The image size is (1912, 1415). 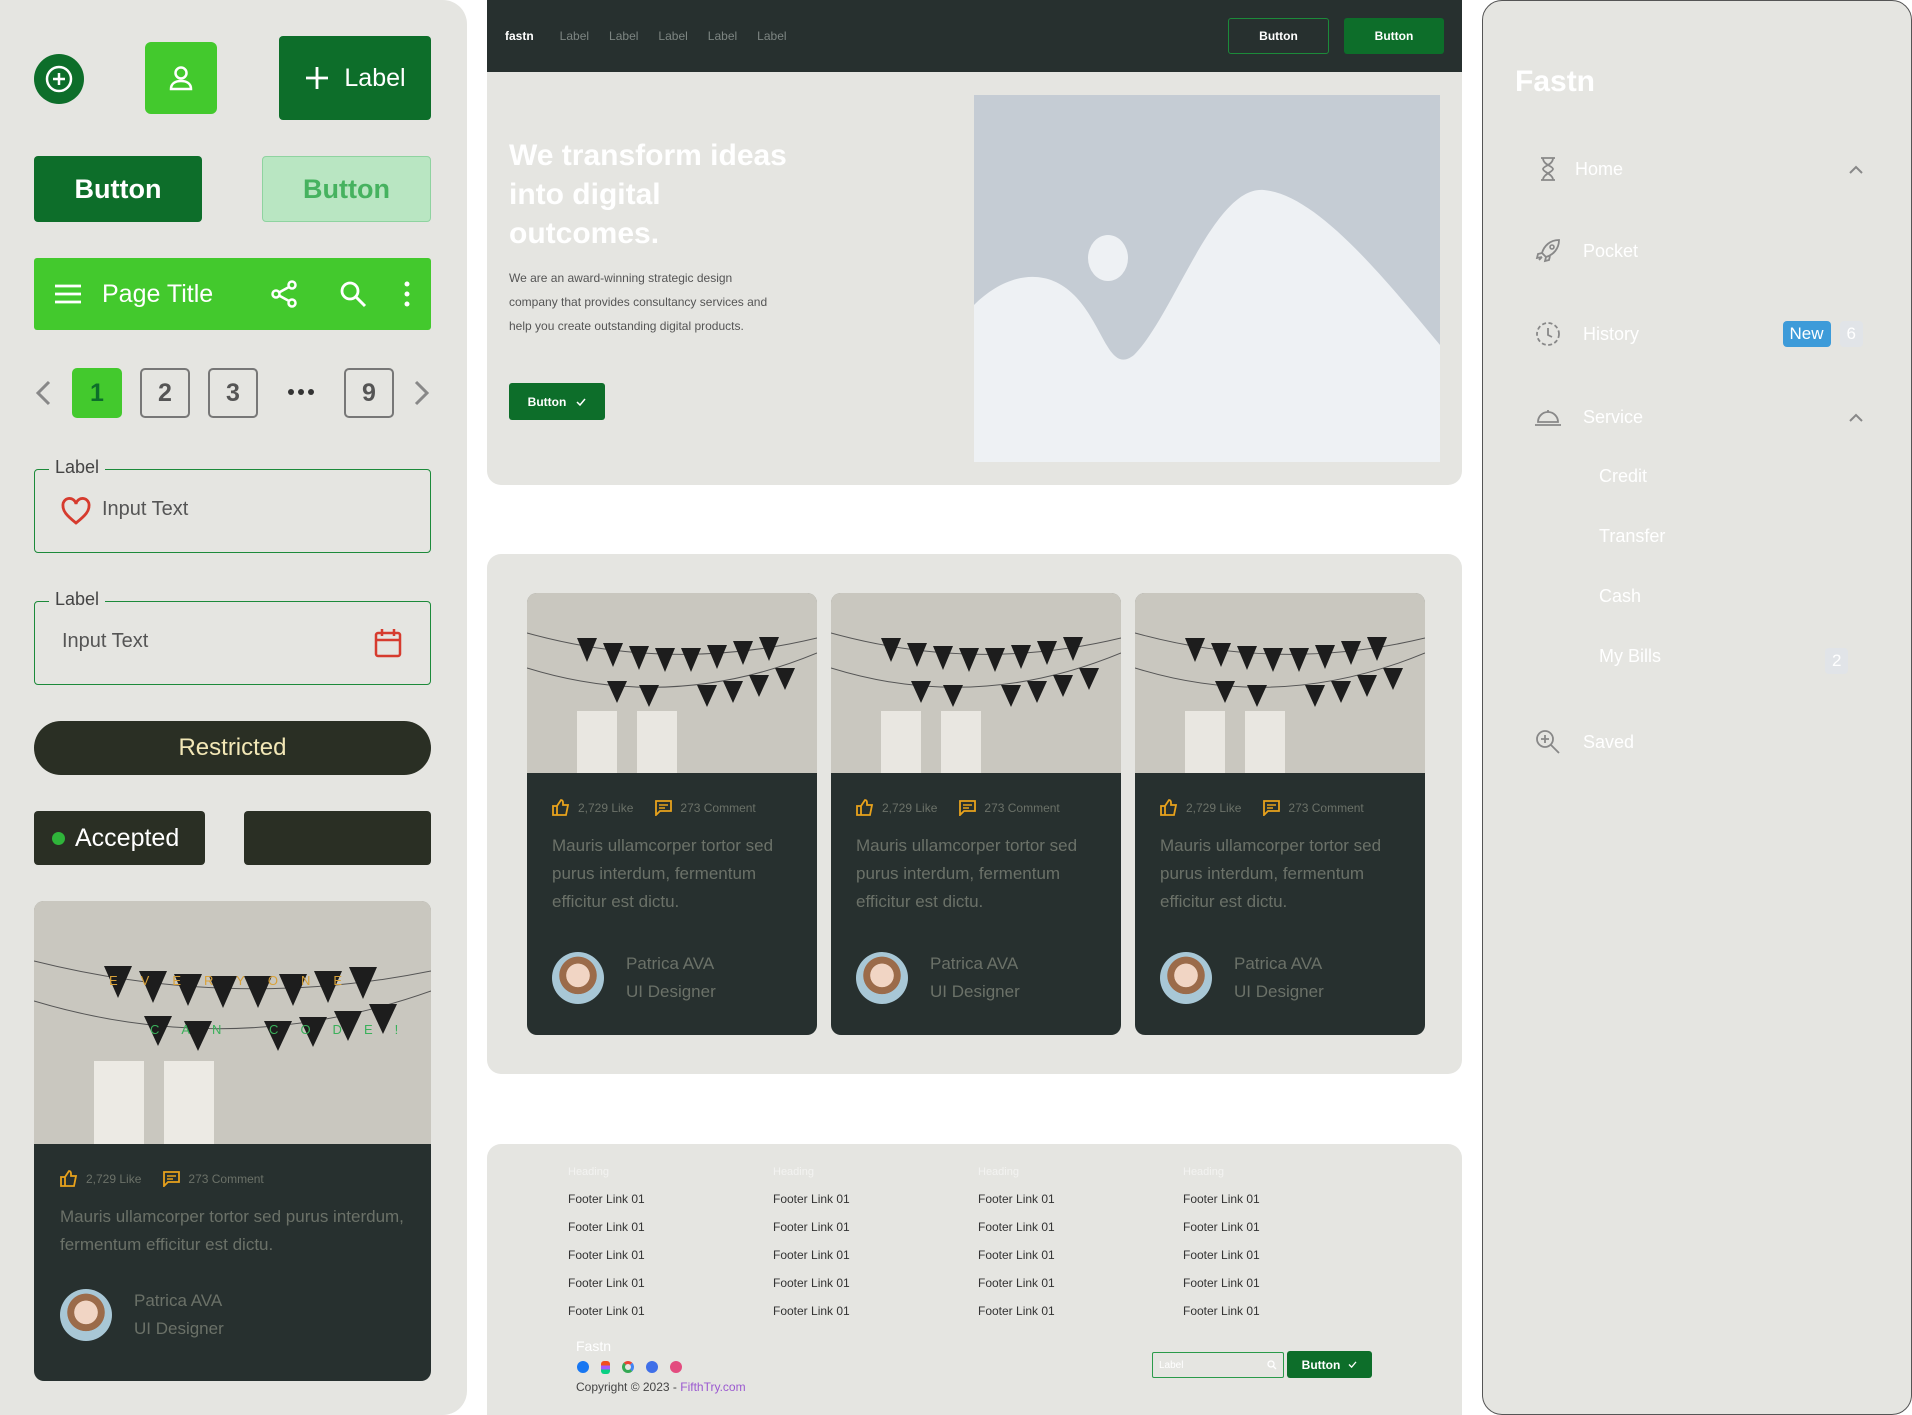 What do you see at coordinates (1623, 476) in the screenshot?
I see `sidebar-subitem-credit: Credit` at bounding box center [1623, 476].